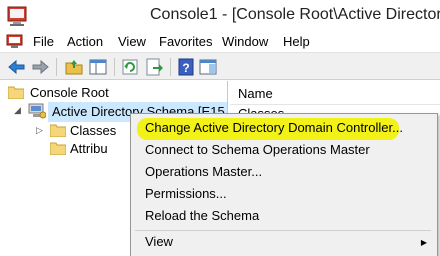 The height and width of the screenshot is (256, 440). Describe the element at coordinates (185, 41) in the screenshot. I see `menu-favorites: Favorites` at that location.